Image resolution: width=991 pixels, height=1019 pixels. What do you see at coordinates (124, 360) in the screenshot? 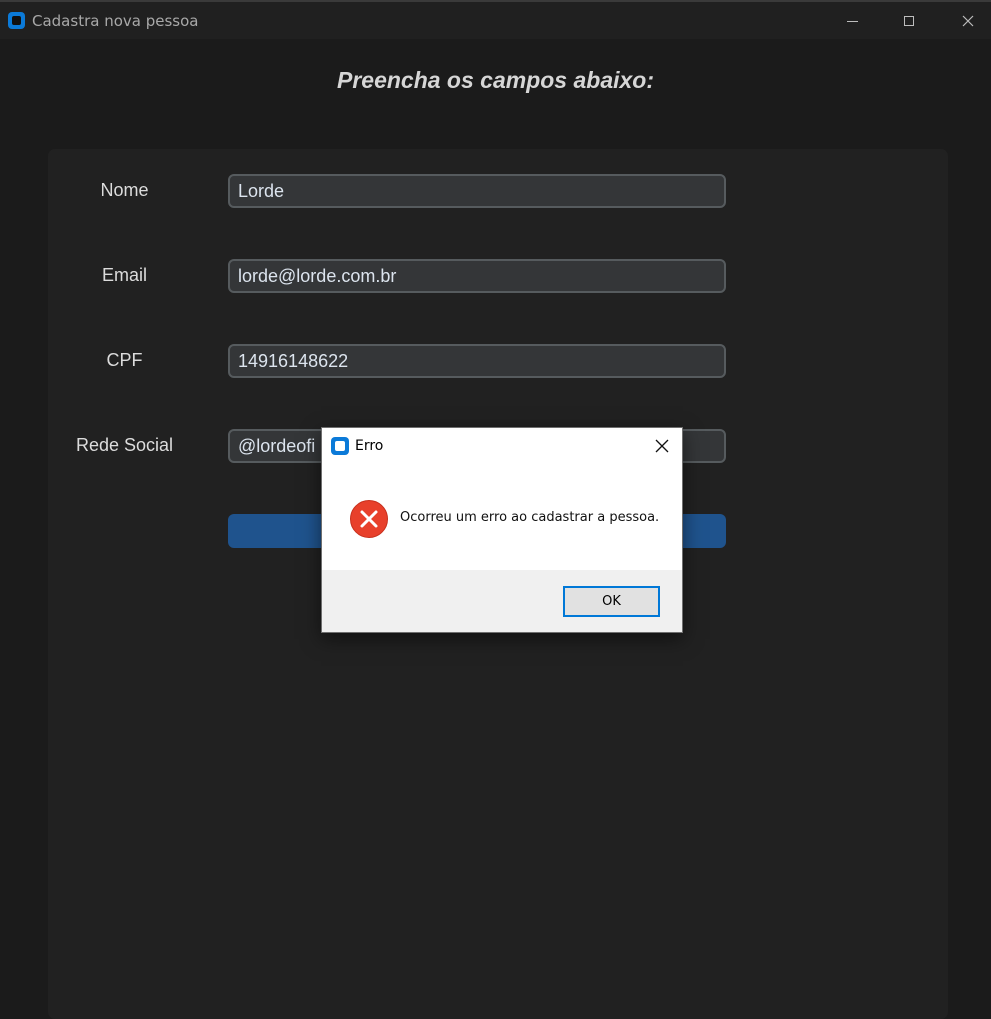
I see `cpf-label: CPF` at bounding box center [124, 360].